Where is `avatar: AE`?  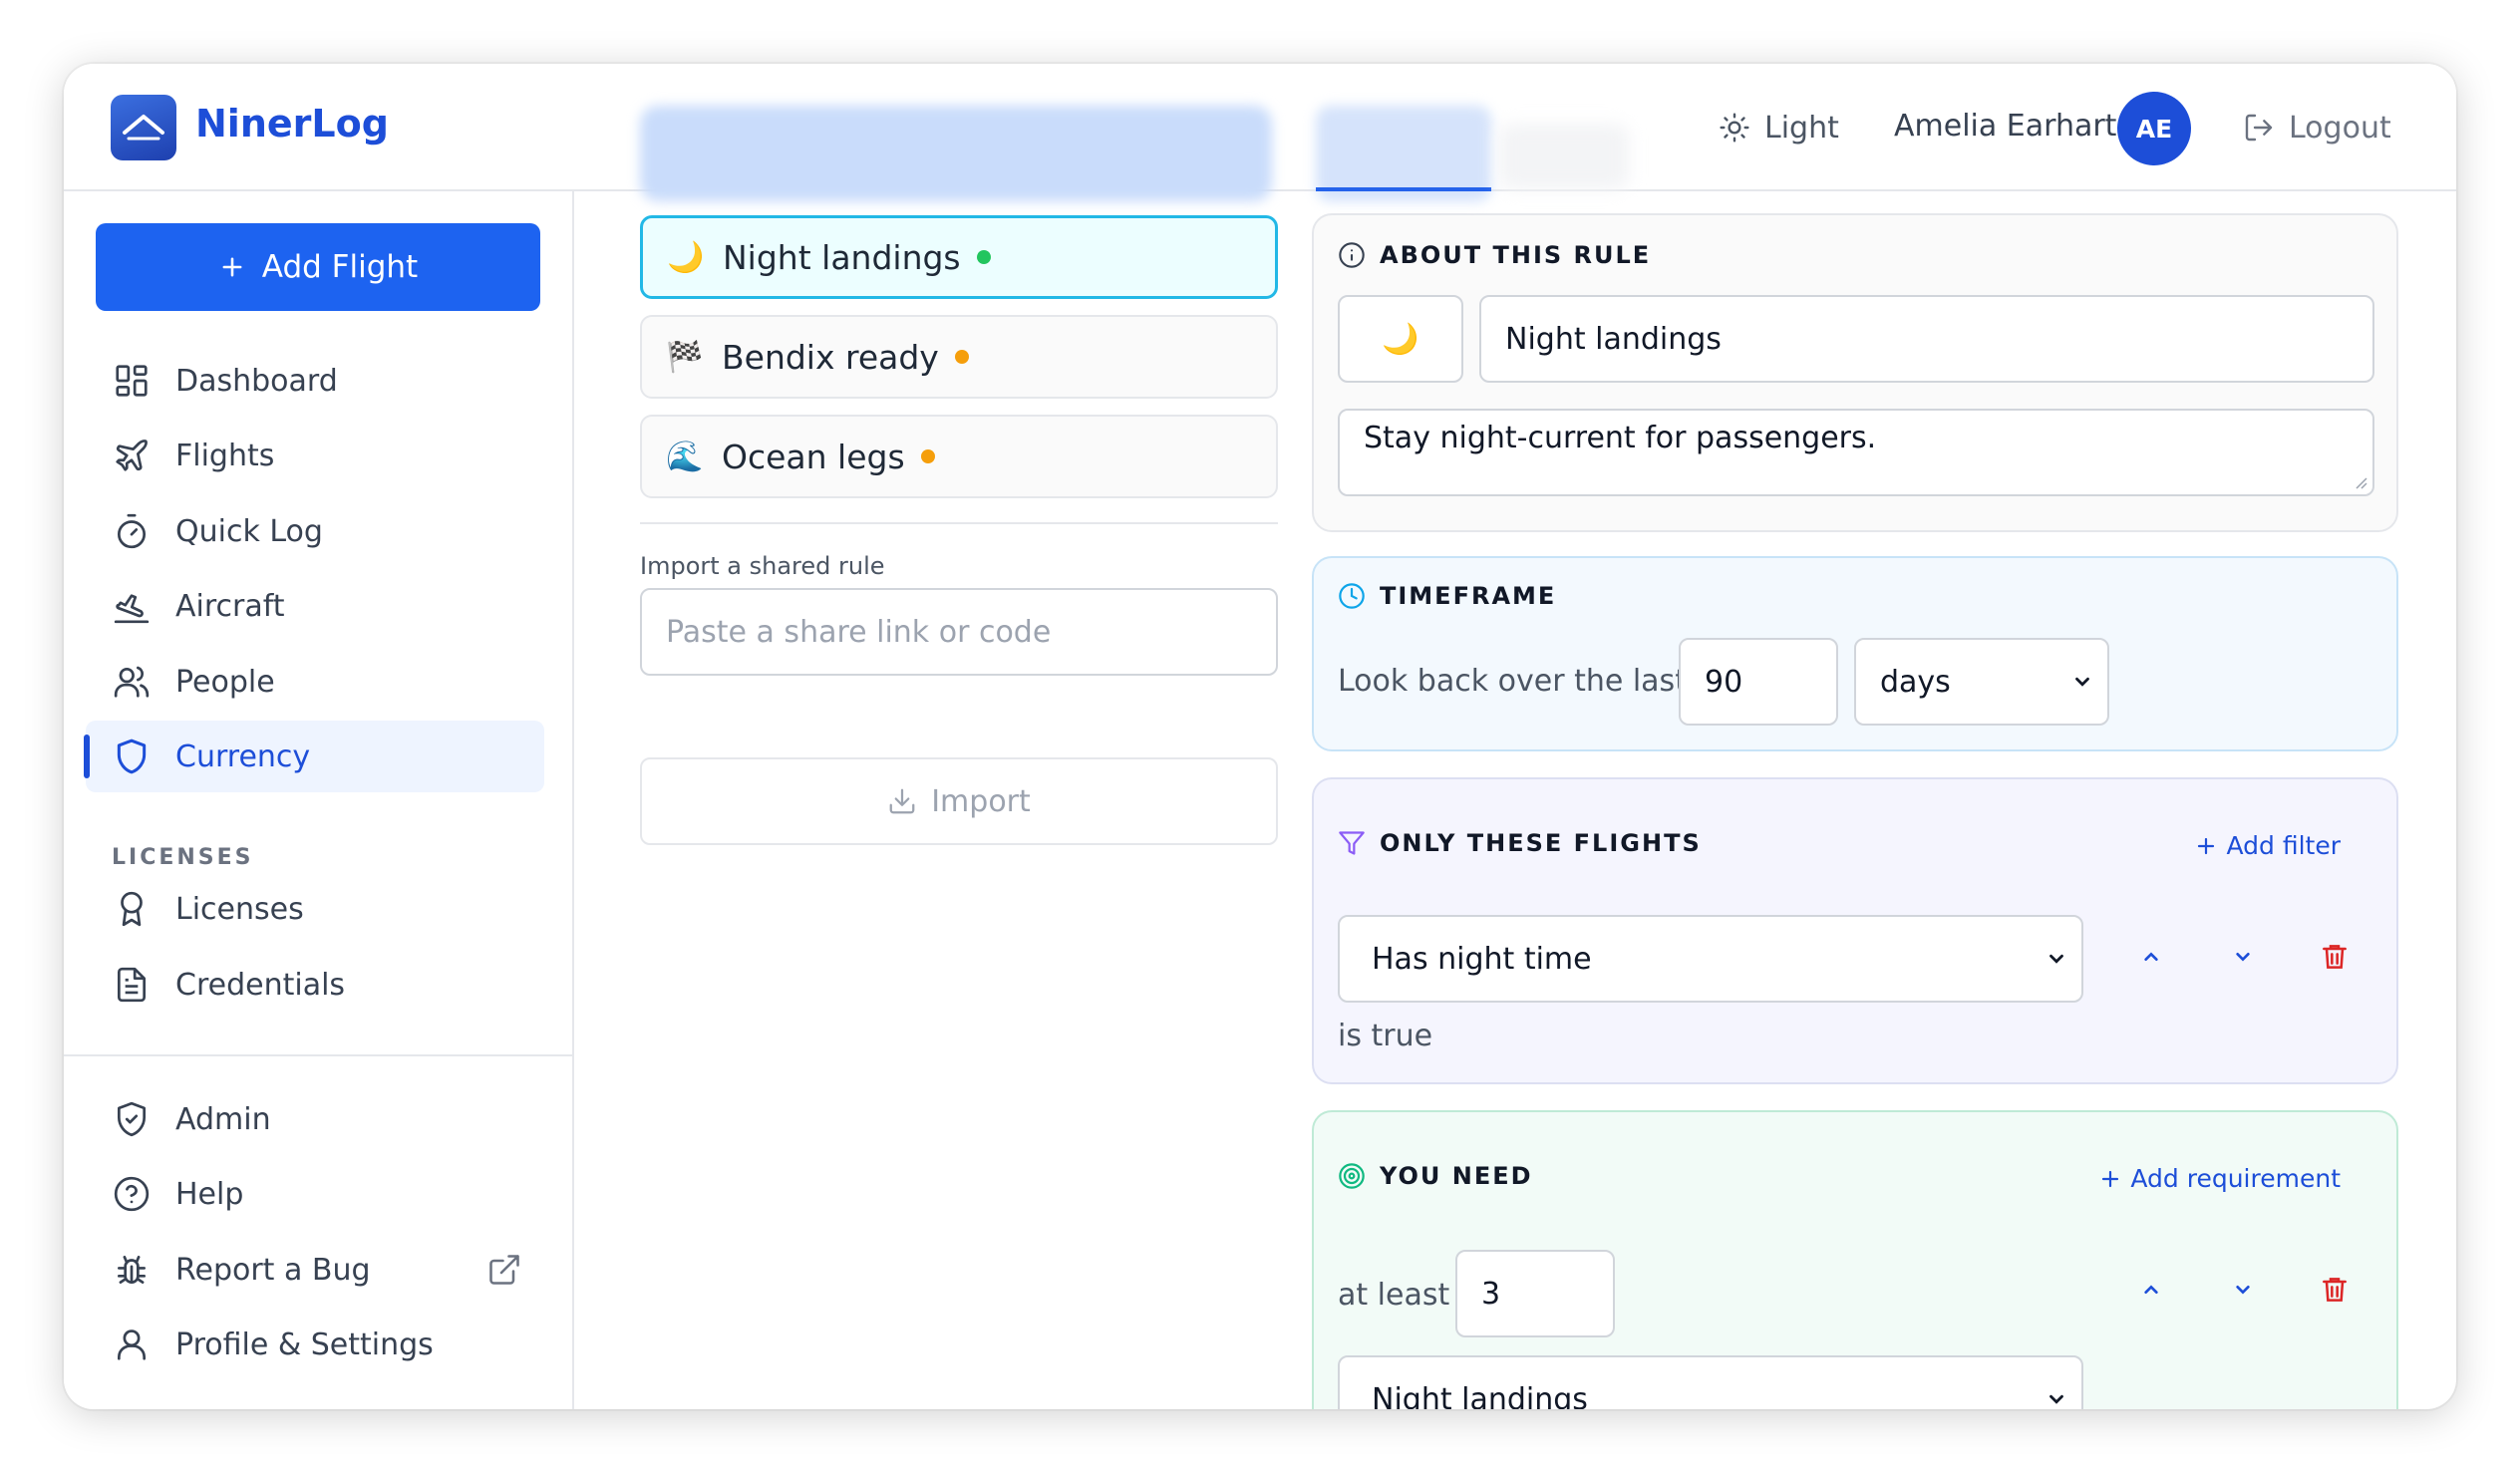
avatar: AE is located at coordinates (2154, 128).